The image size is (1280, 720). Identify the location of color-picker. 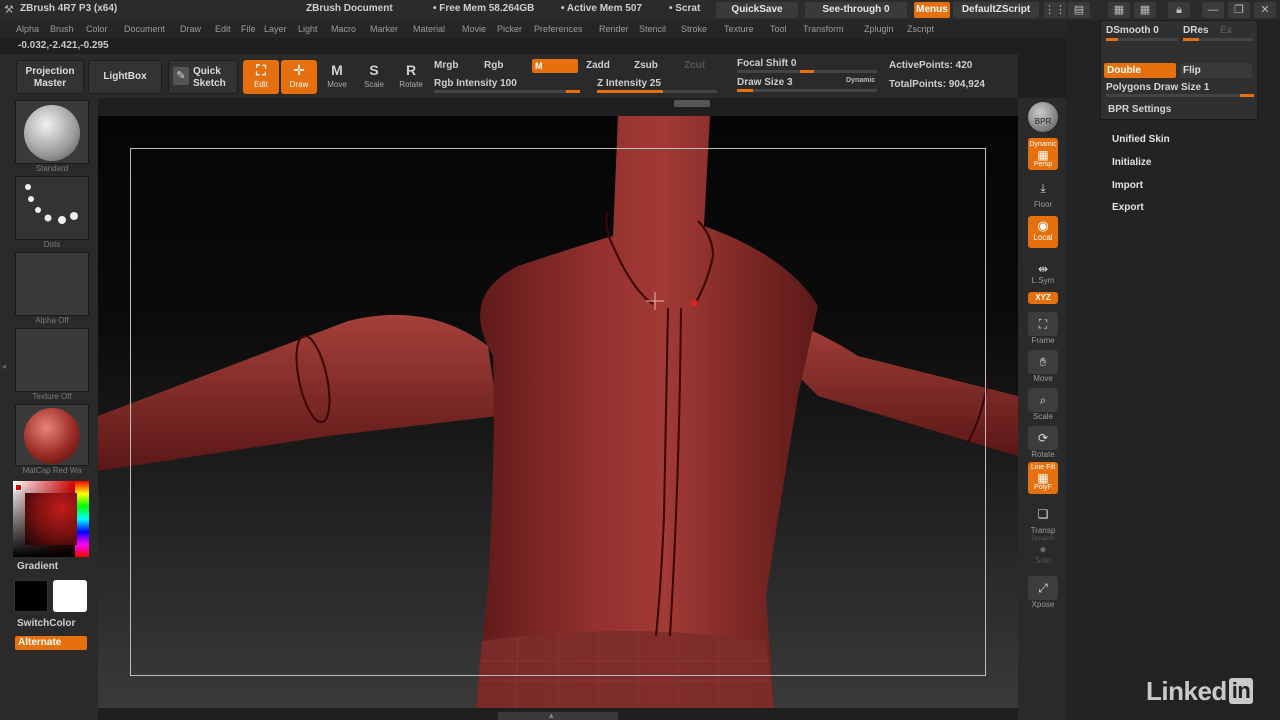
(51, 519).